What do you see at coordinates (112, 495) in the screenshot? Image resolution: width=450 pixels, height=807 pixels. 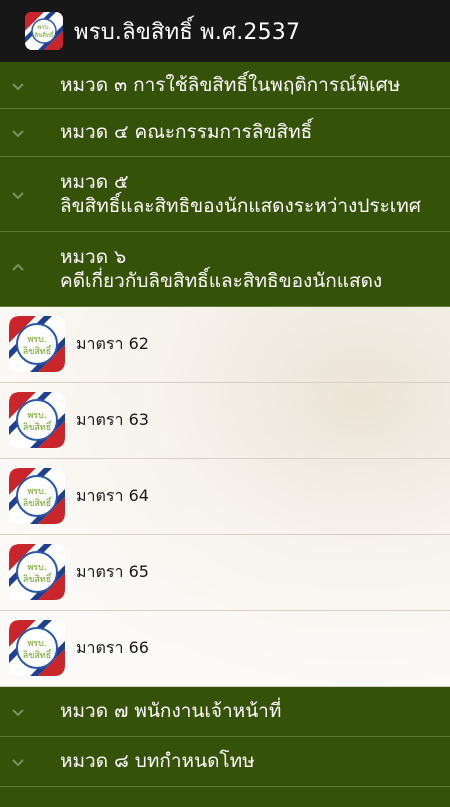 I see `item-label: มาตรา 64` at bounding box center [112, 495].